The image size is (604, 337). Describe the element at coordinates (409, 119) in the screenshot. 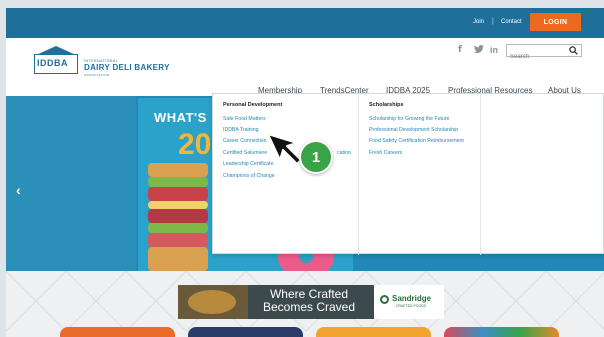

I see `menu-item-scholarship-growing-future: Scholarship for Growing the Future` at that location.